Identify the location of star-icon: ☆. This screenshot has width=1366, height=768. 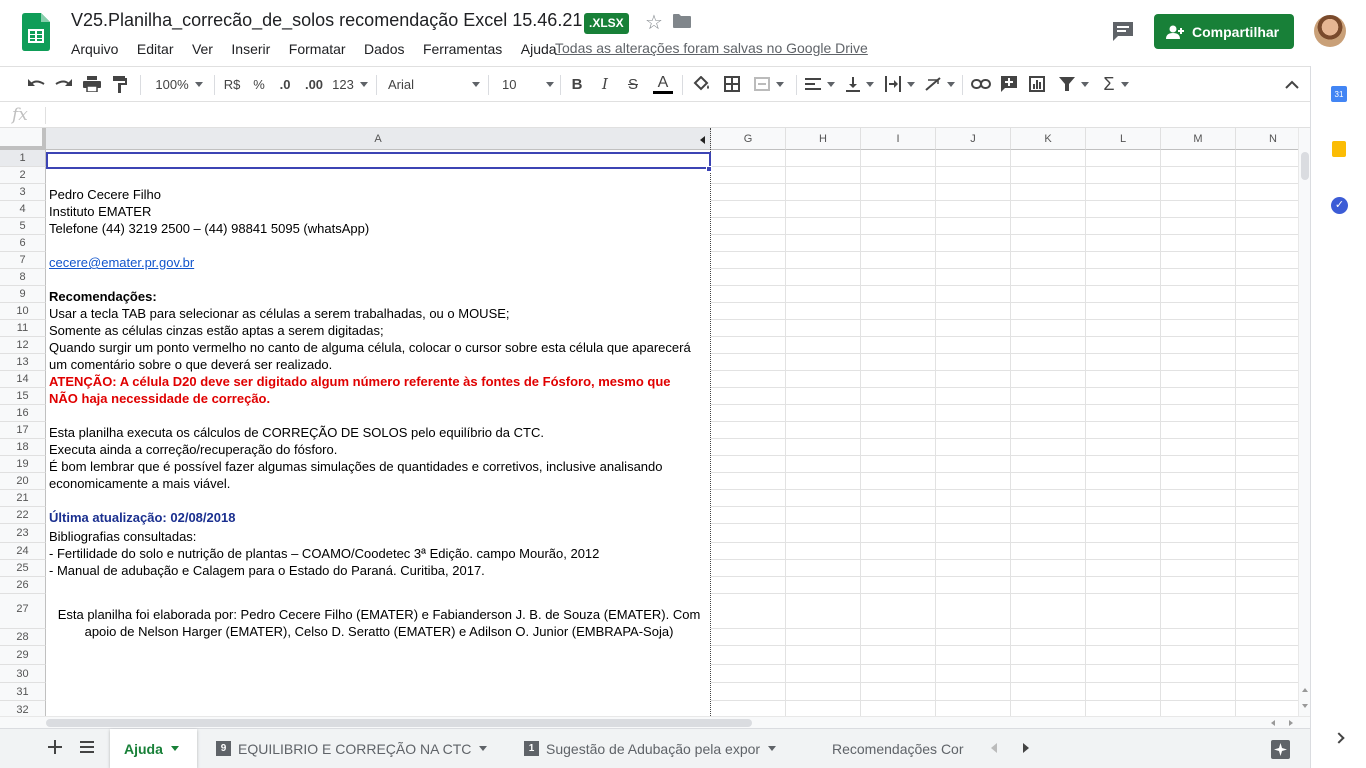
(654, 22).